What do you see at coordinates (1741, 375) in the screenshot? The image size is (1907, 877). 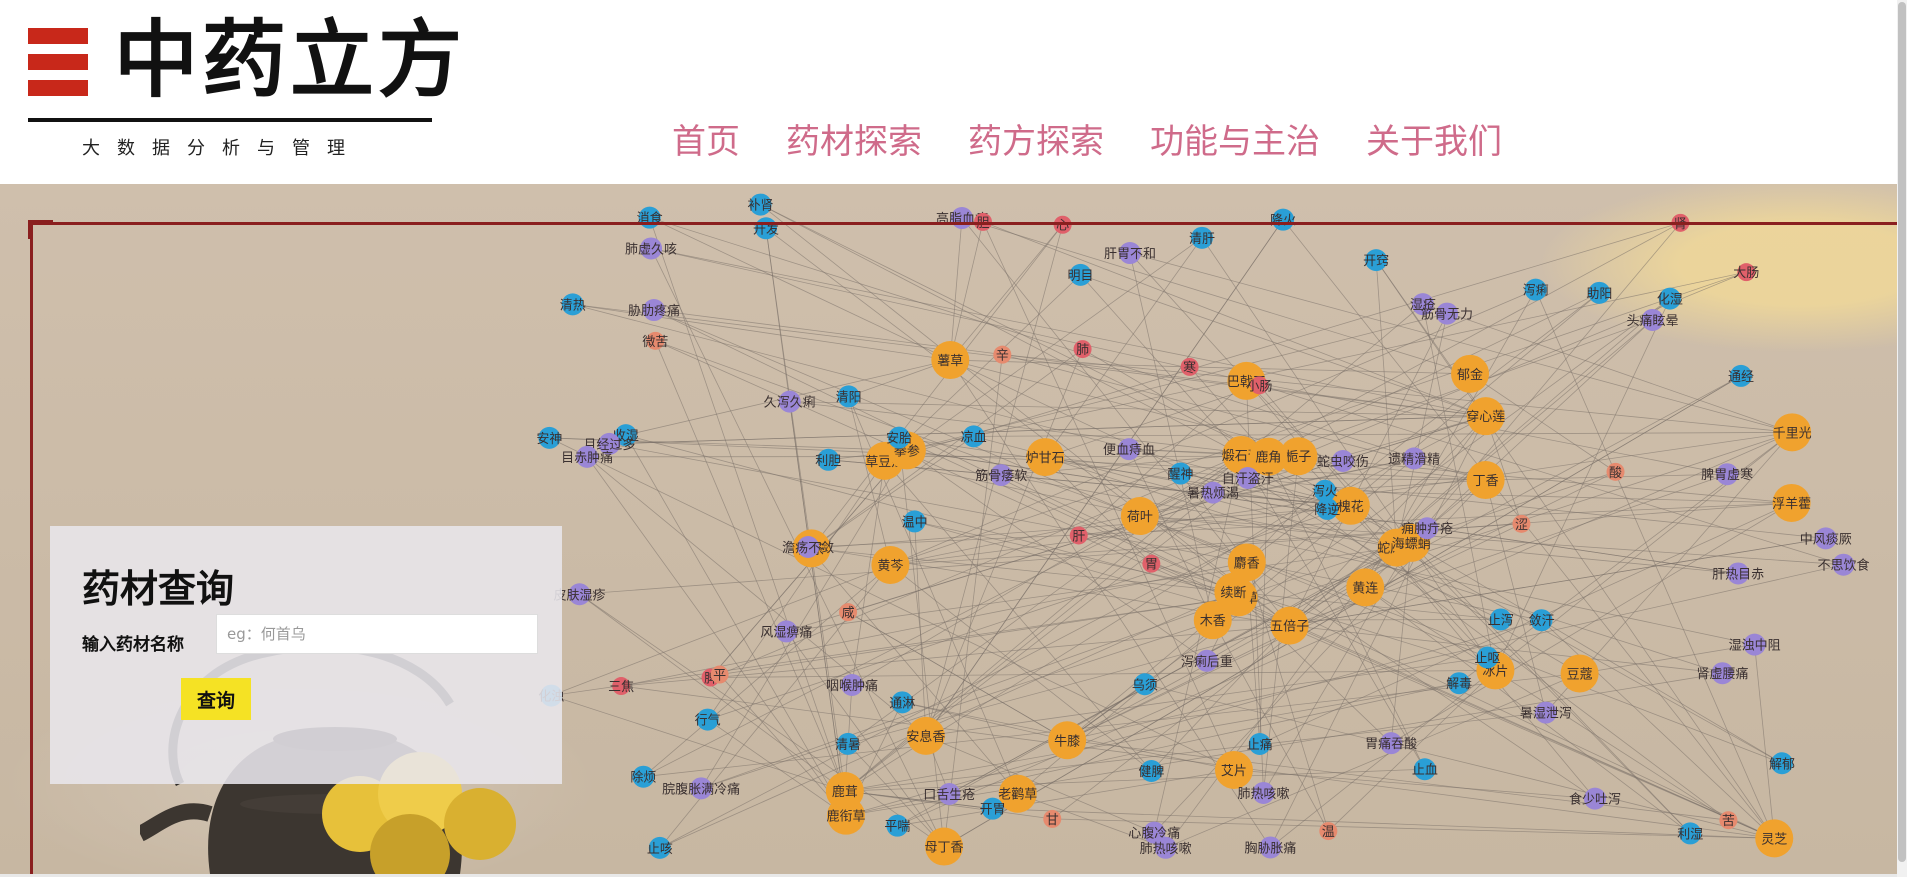 I see `graph-node-effect: 通经` at bounding box center [1741, 375].